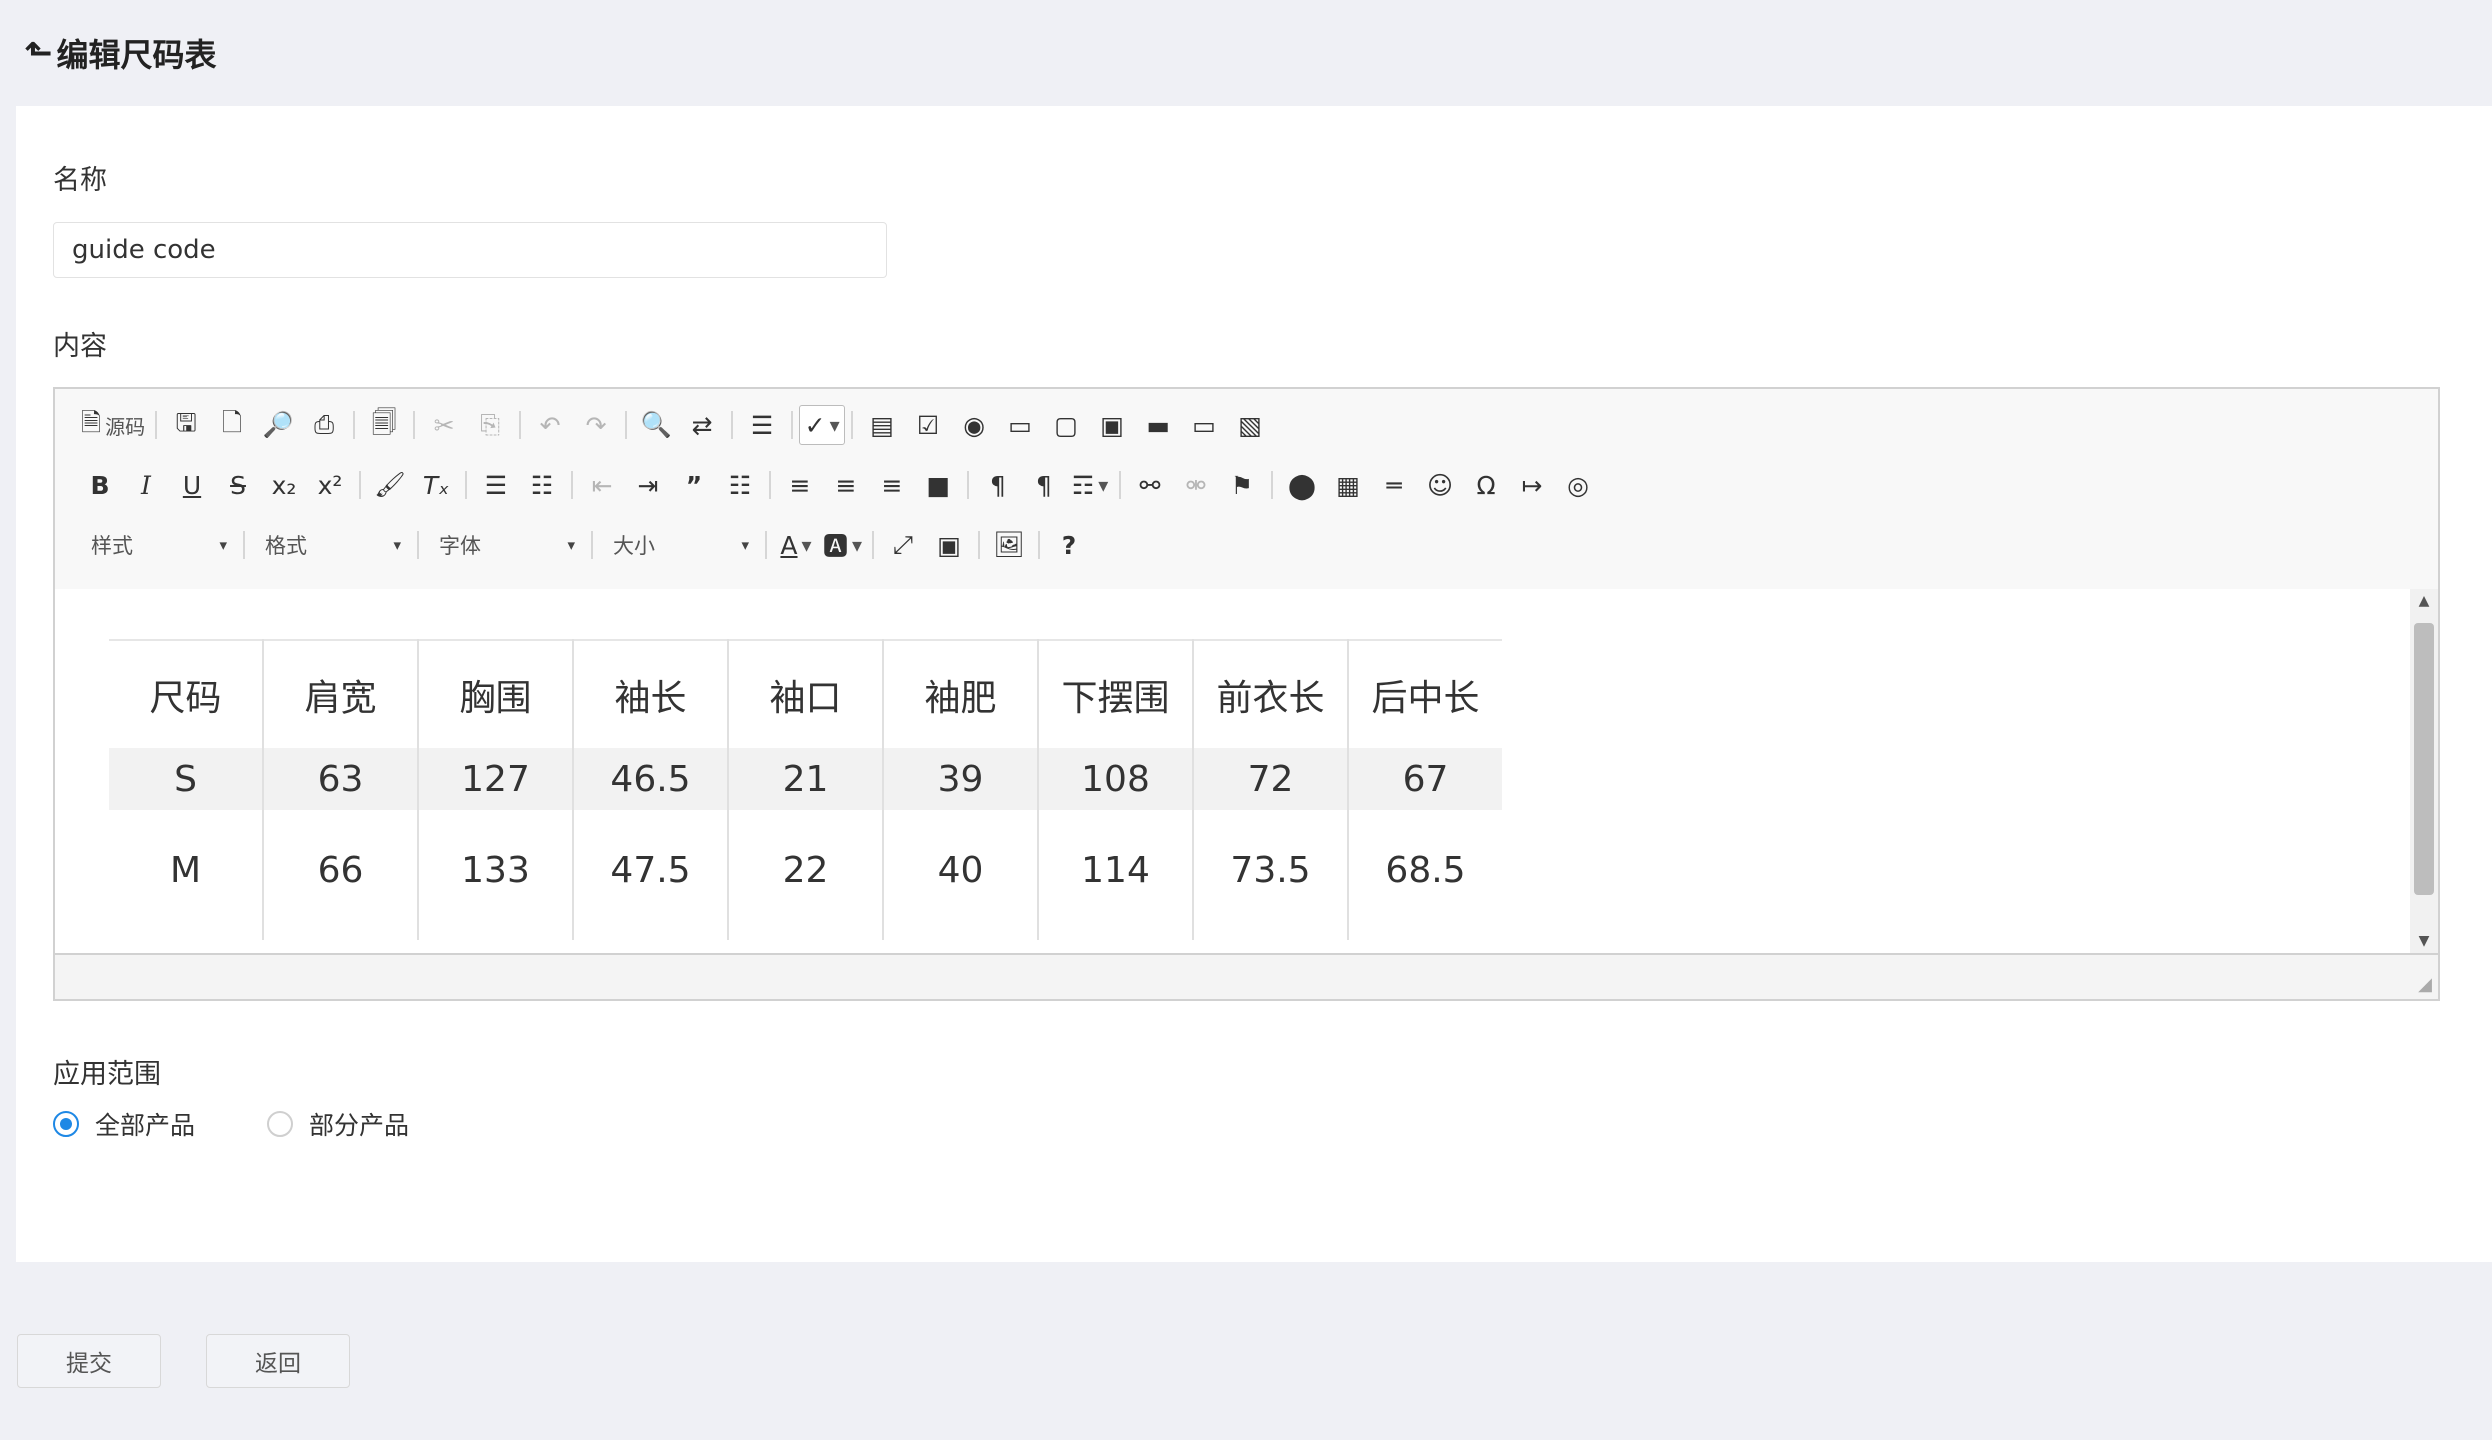  What do you see at coordinates (928, 425) in the screenshot?
I see `checkbox-icon: ☑` at bounding box center [928, 425].